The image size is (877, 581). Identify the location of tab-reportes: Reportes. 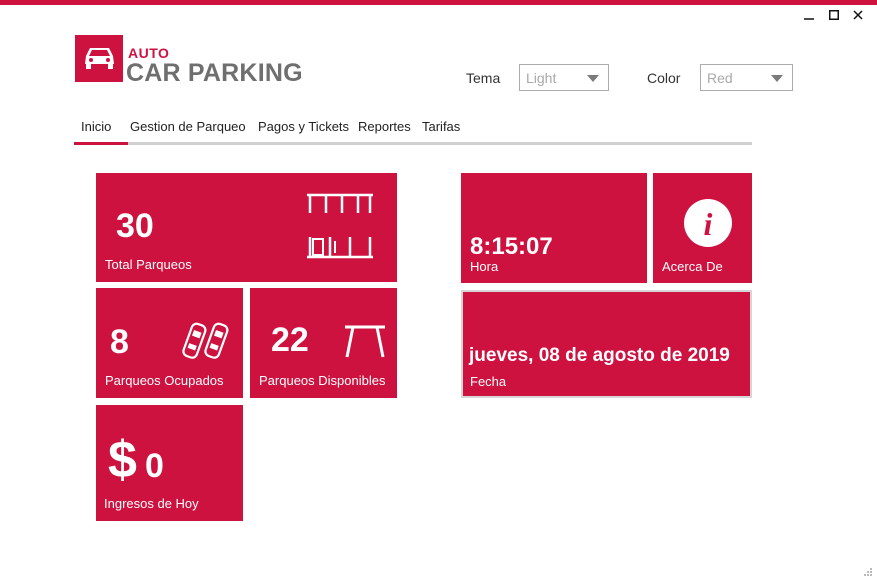
(384, 126).